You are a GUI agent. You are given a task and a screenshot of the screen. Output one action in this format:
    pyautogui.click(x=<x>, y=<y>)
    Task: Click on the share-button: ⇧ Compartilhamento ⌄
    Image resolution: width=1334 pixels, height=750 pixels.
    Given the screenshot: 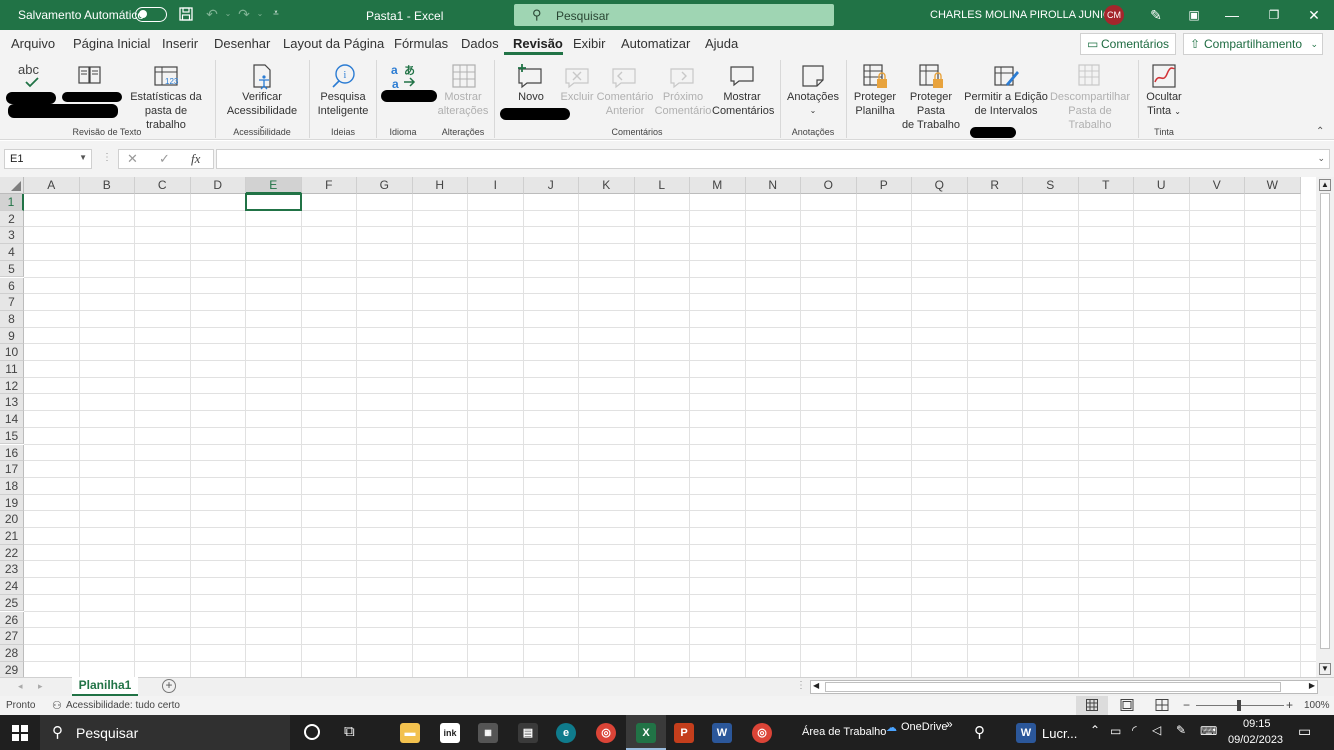 What is the action you would take?
    pyautogui.click(x=1253, y=44)
    